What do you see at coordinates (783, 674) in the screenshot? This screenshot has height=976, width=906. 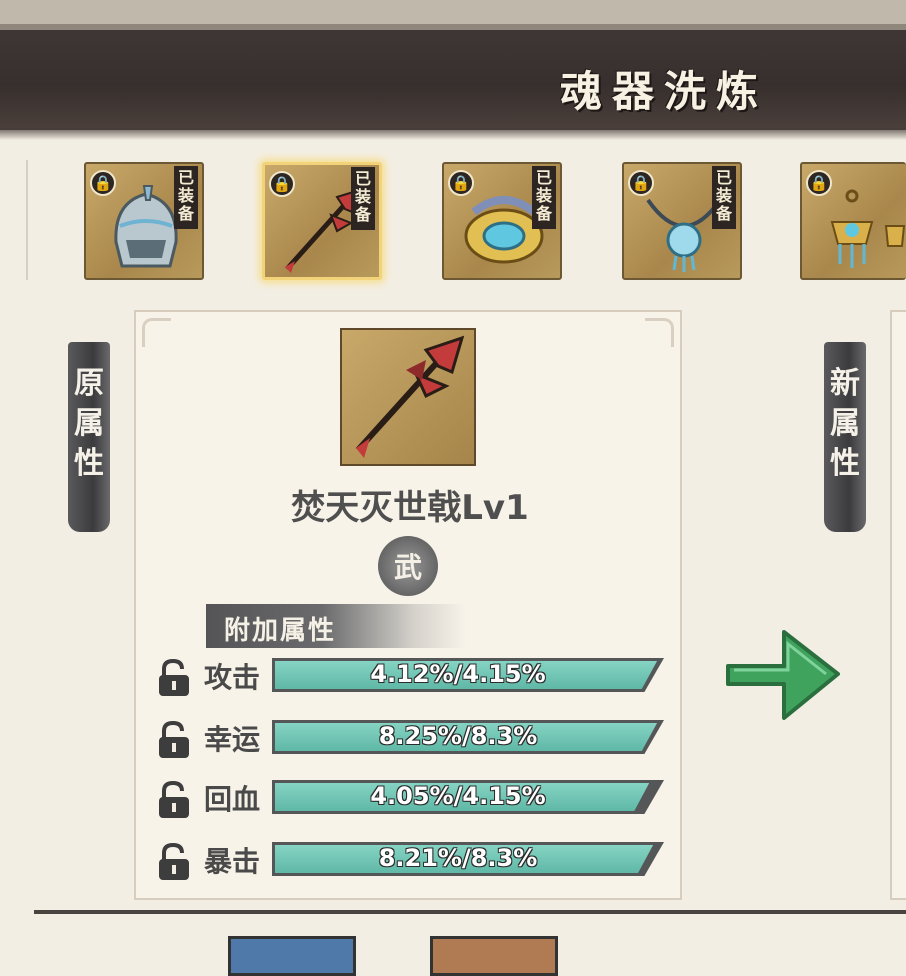 I see `refine-arrow-icon` at bounding box center [783, 674].